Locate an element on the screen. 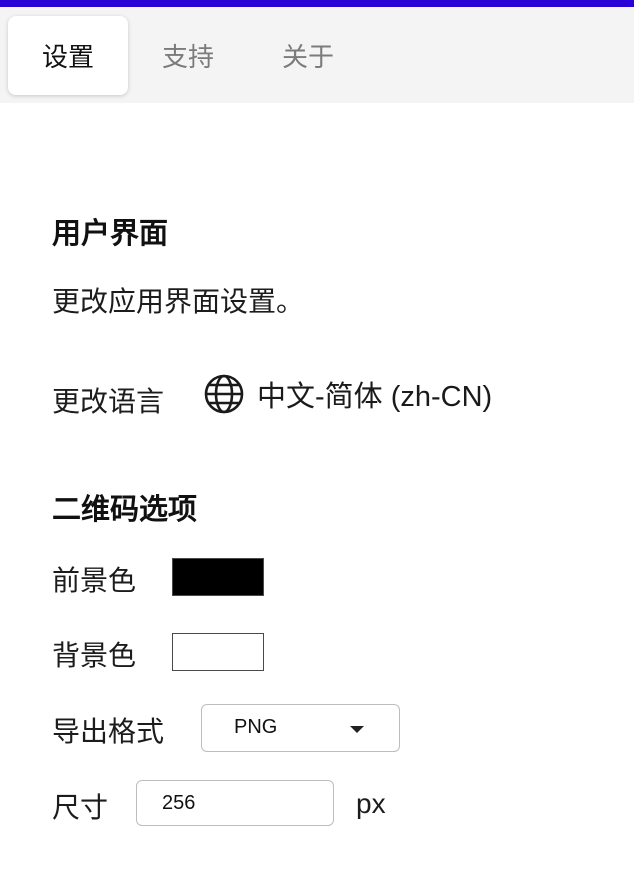 Image resolution: width=634 pixels, height=896 pixels. background-label: 背景色 is located at coordinates (94, 655).